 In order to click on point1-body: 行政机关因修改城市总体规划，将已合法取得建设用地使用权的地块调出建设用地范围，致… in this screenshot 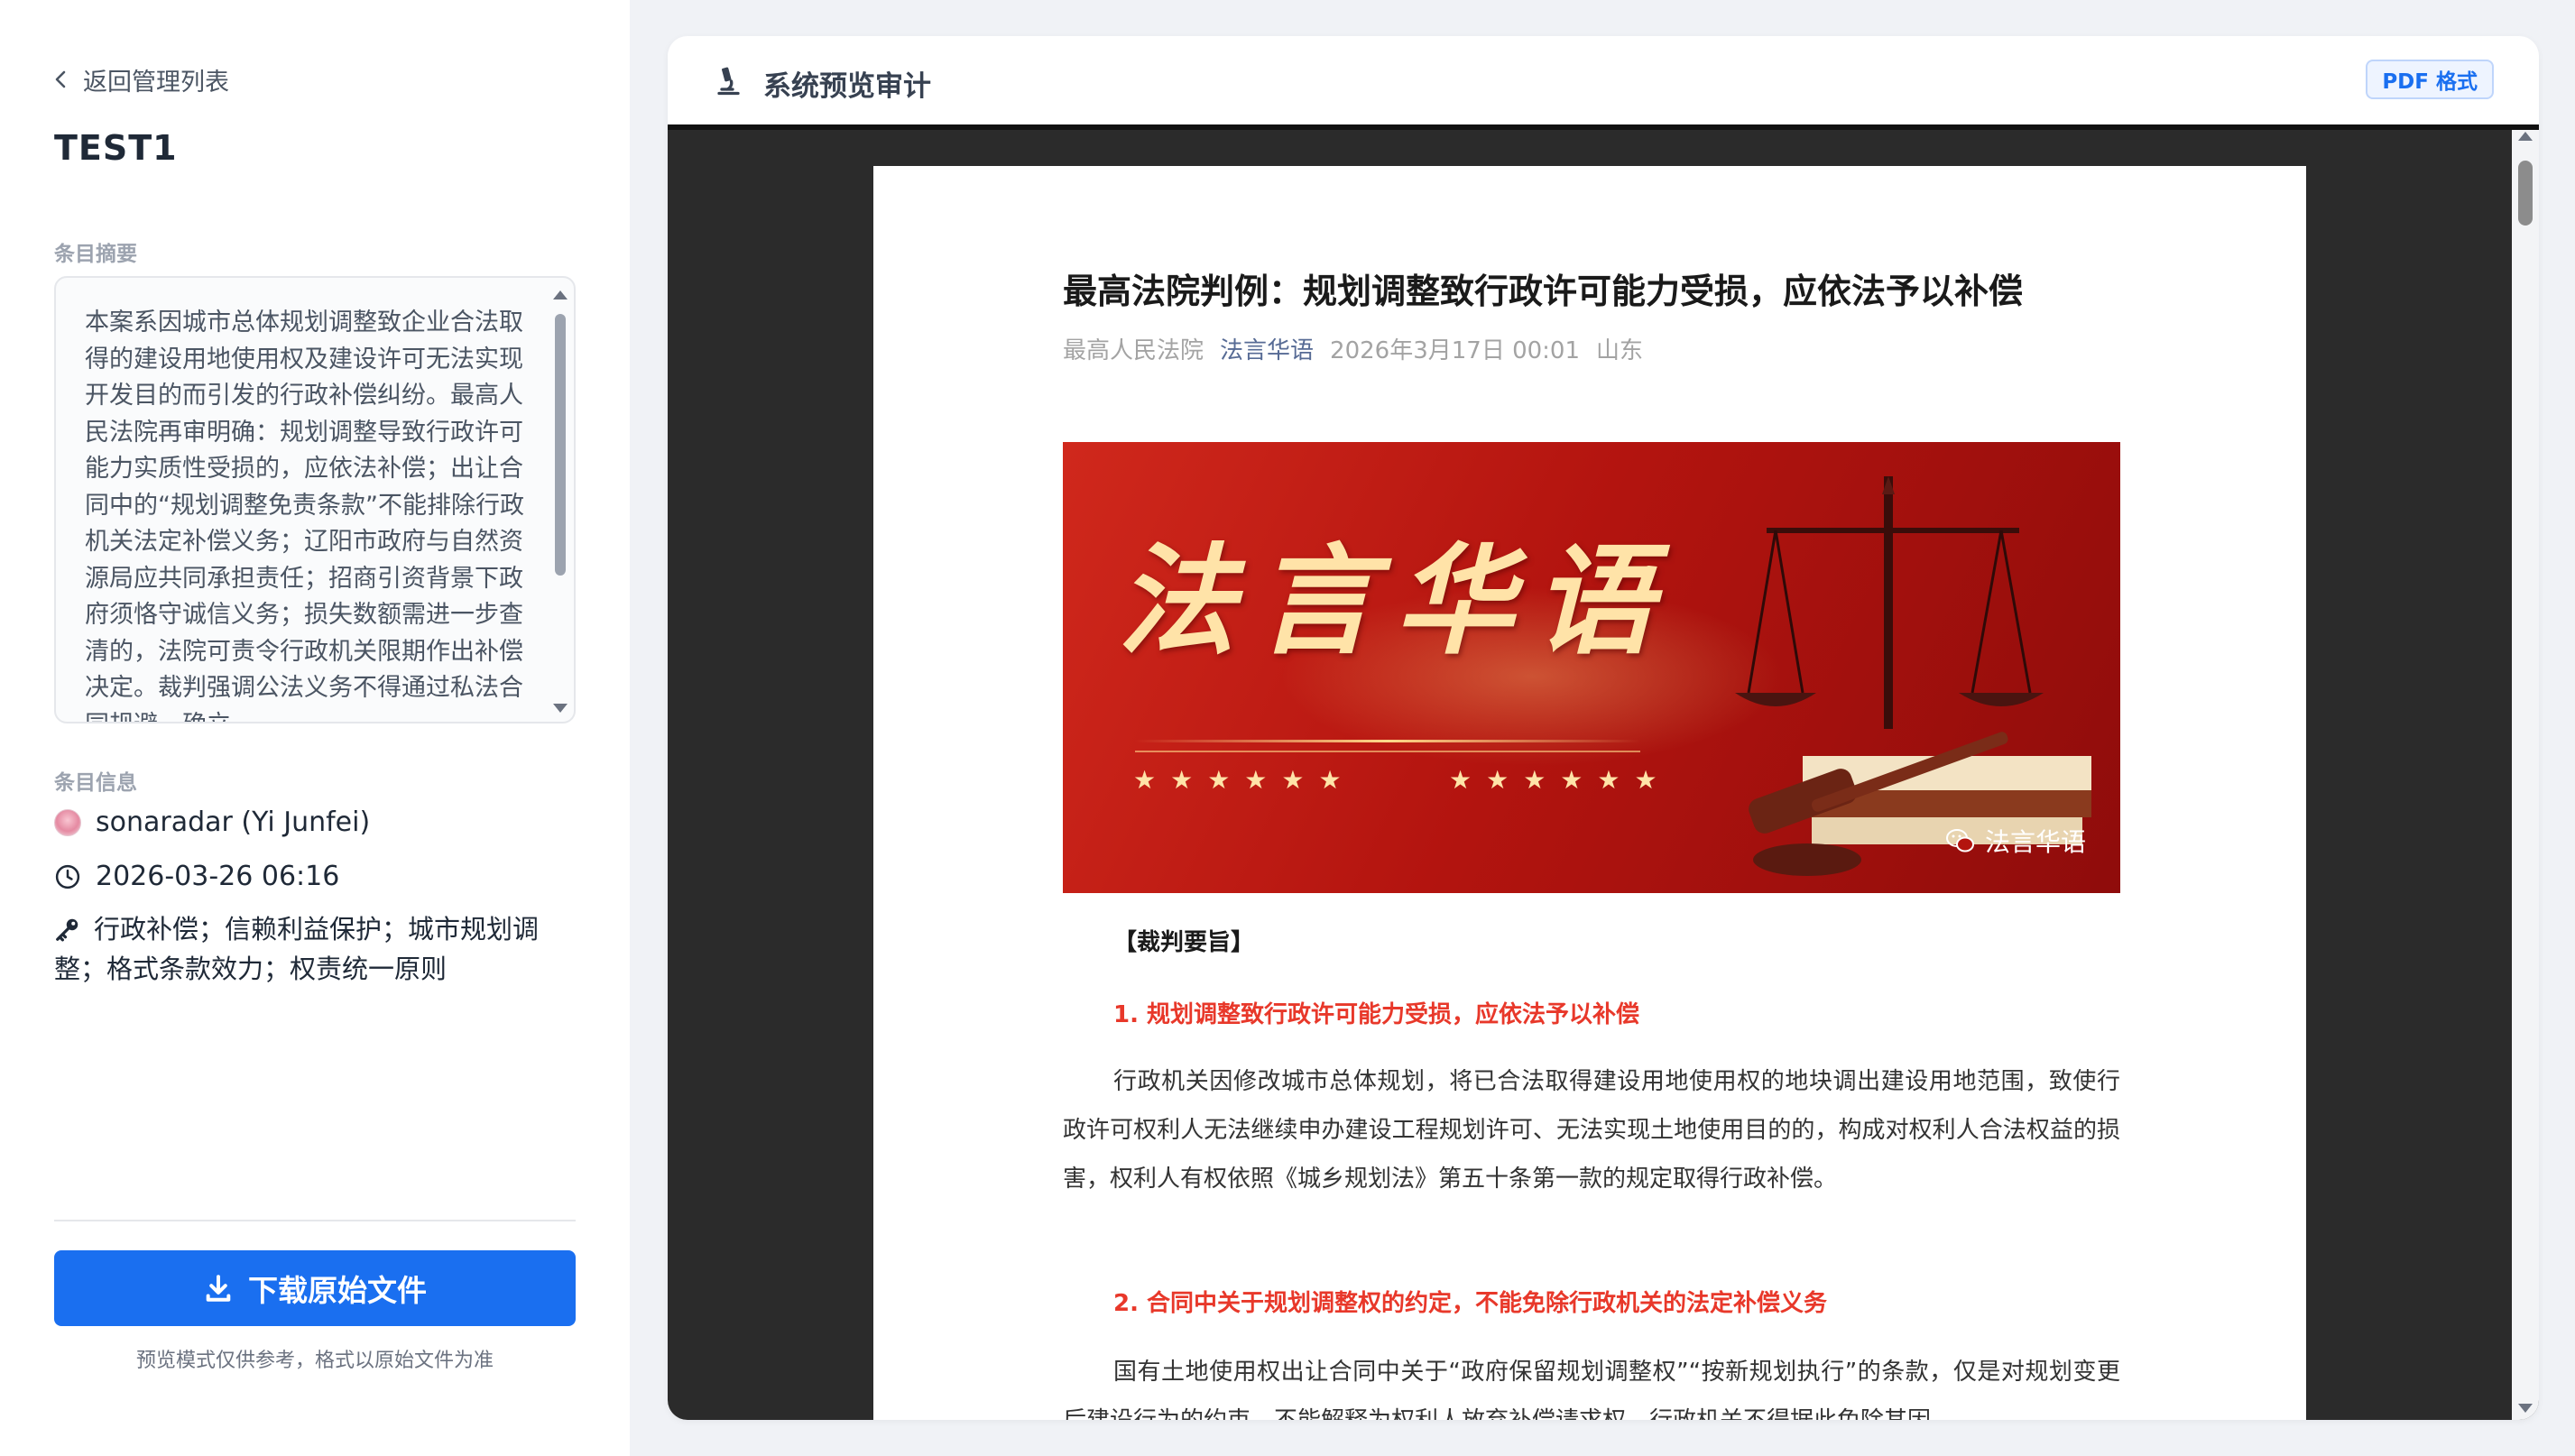, I will do `click(1591, 1130)`.